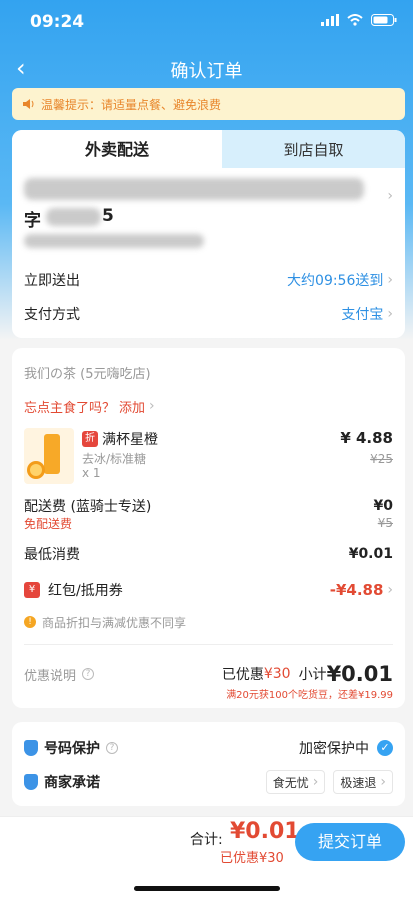 Image resolution: width=413 pixels, height=900 pixels. Describe the element at coordinates (208, 764) in the screenshot. I see `protection-card: 号码保护 ? 加密保护中 ✓ 商家承诺 食无忧 › 极速退 ›` at that location.